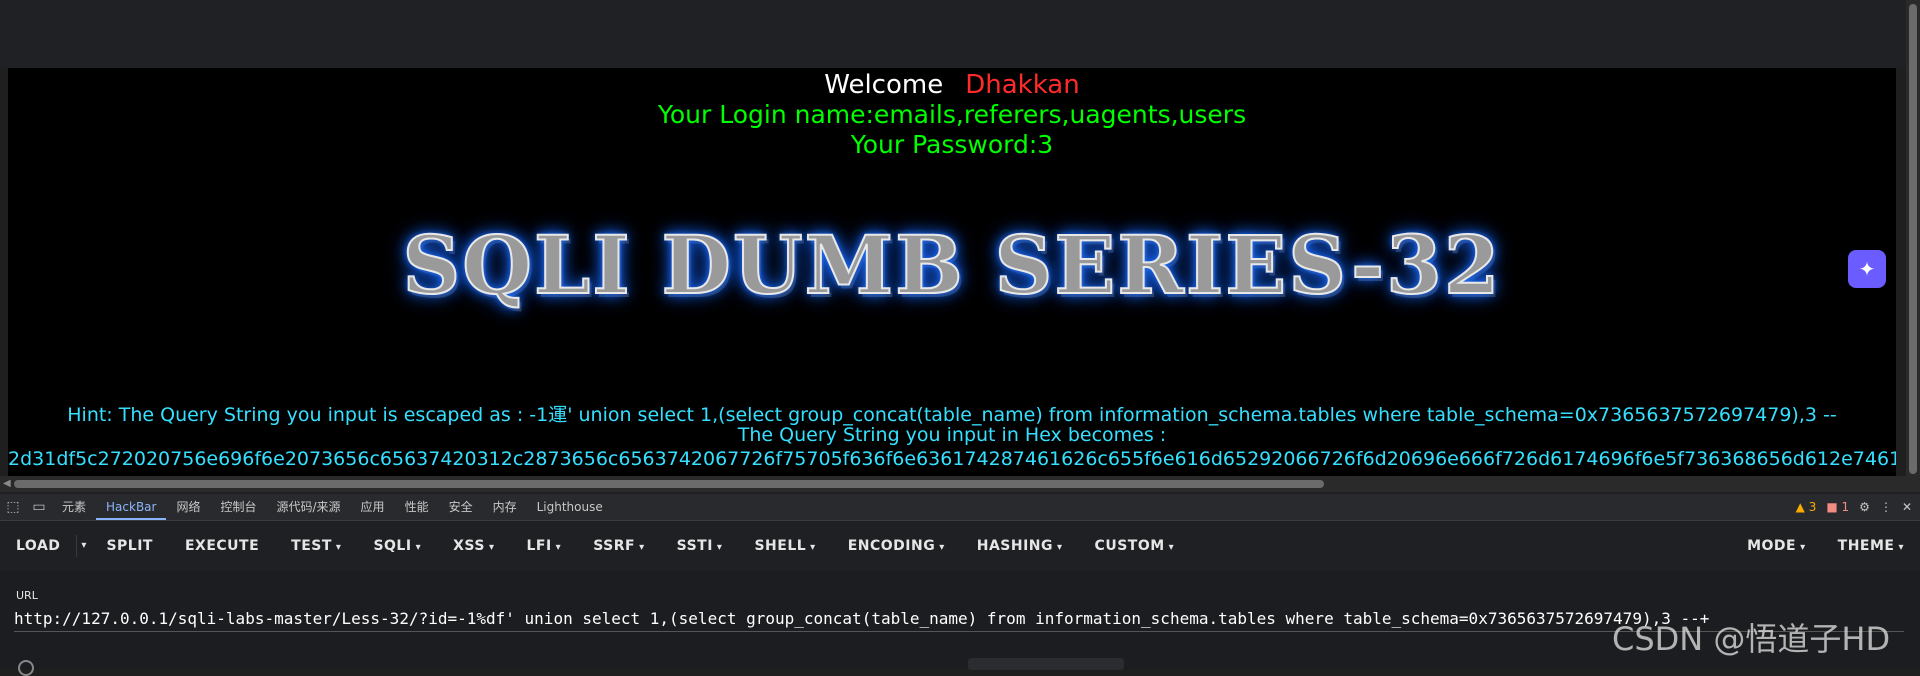  What do you see at coordinates (952, 144) in the screenshot?
I see `password-line: Your Password:3` at bounding box center [952, 144].